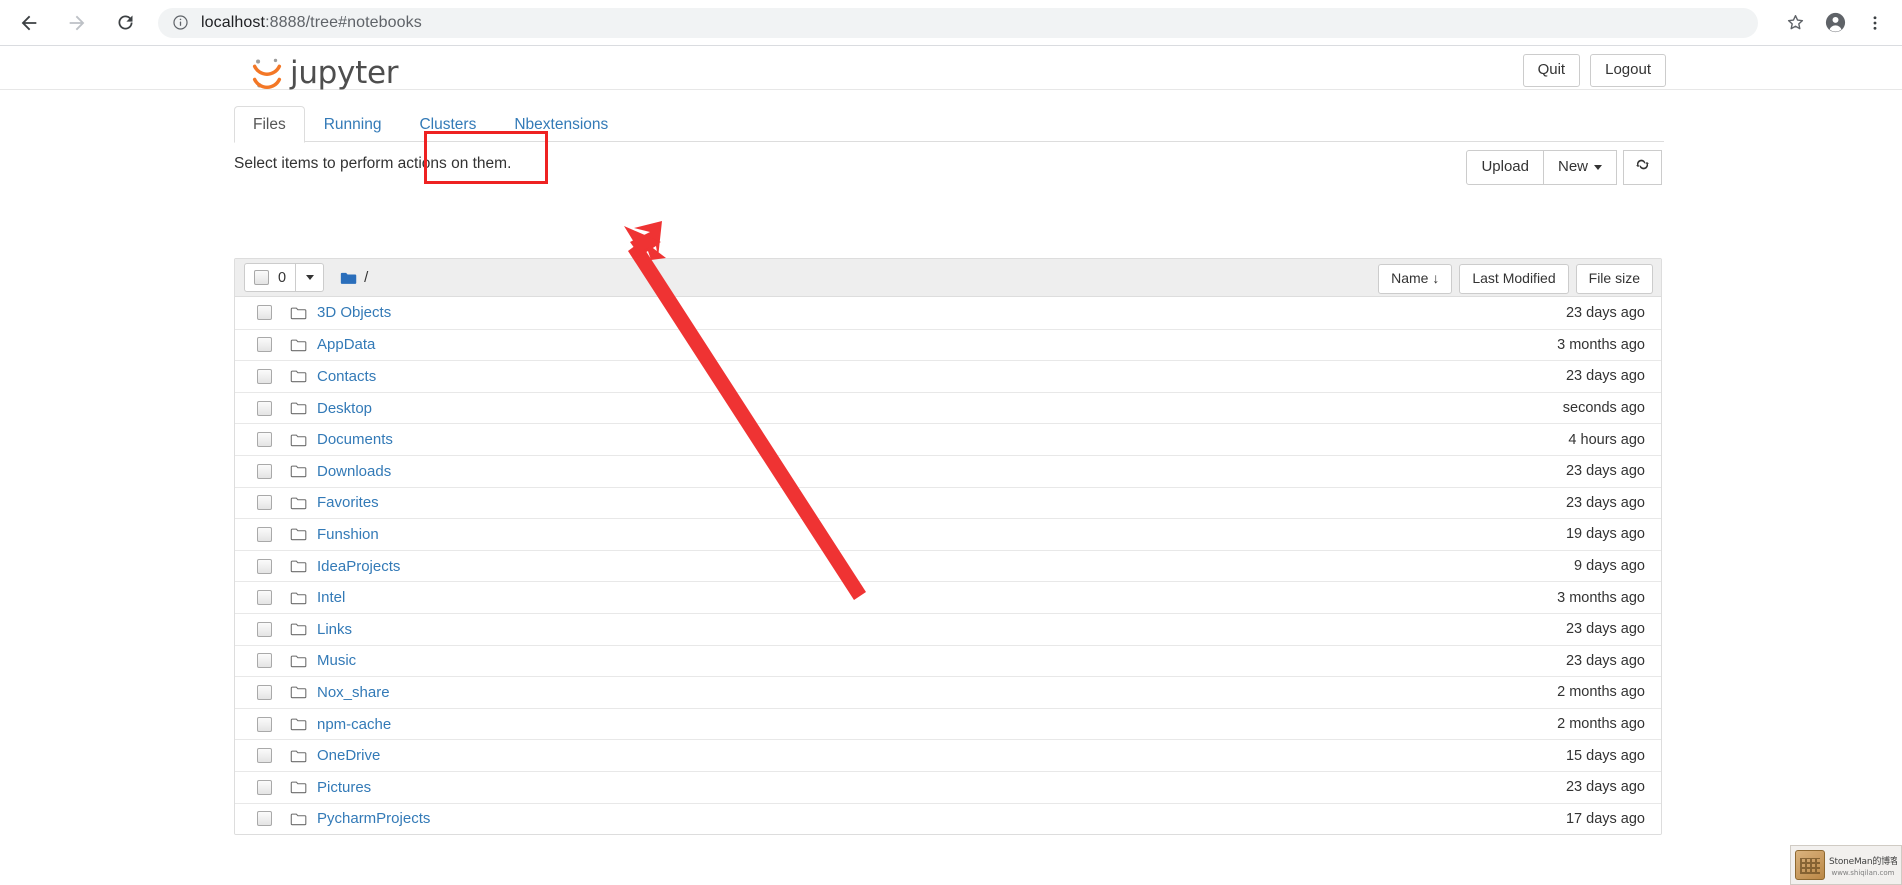 This screenshot has height=885, width=1902. What do you see at coordinates (1514, 279) in the screenshot?
I see `sort-by-last-modified-button: Last Modified` at bounding box center [1514, 279].